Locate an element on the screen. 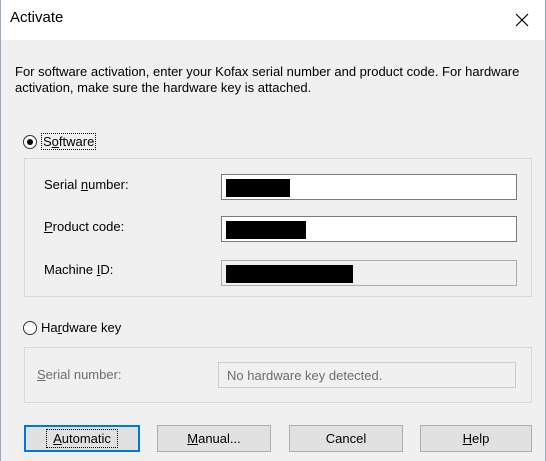 This screenshot has height=461, width=546. hardware-serial-number-label: Serial number: is located at coordinates (79, 374).